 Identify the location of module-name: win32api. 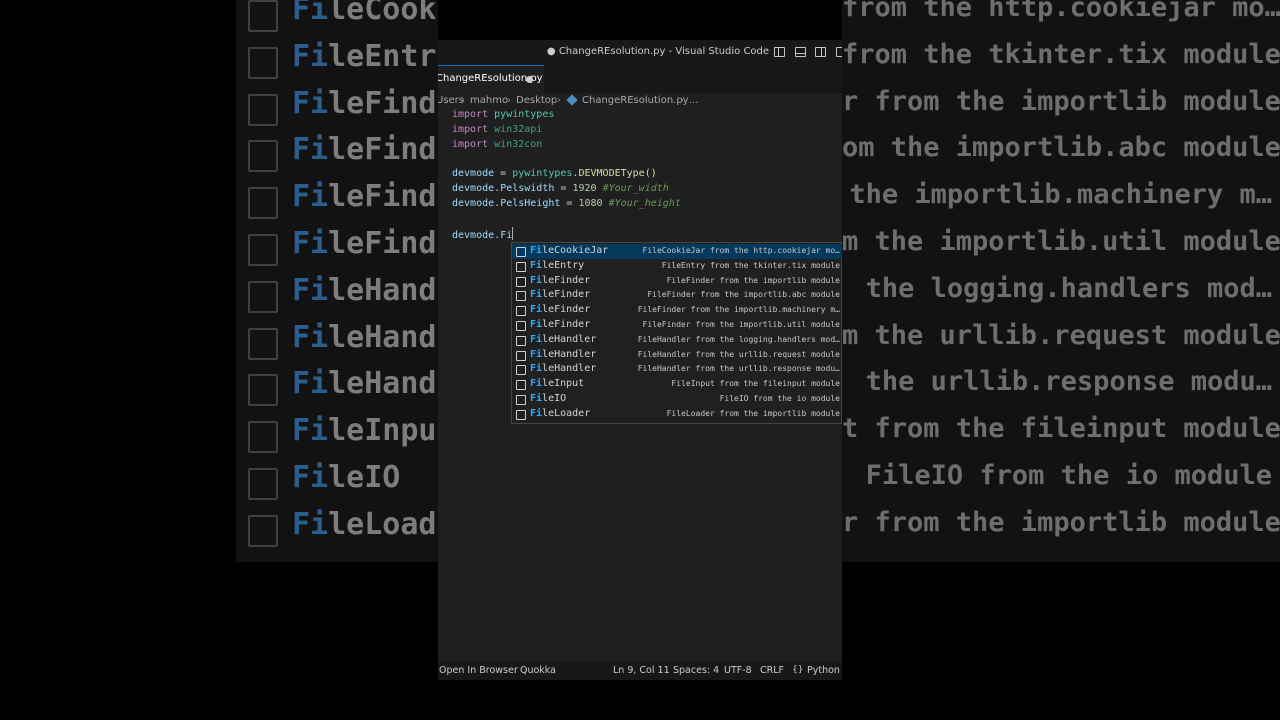
(518, 129).